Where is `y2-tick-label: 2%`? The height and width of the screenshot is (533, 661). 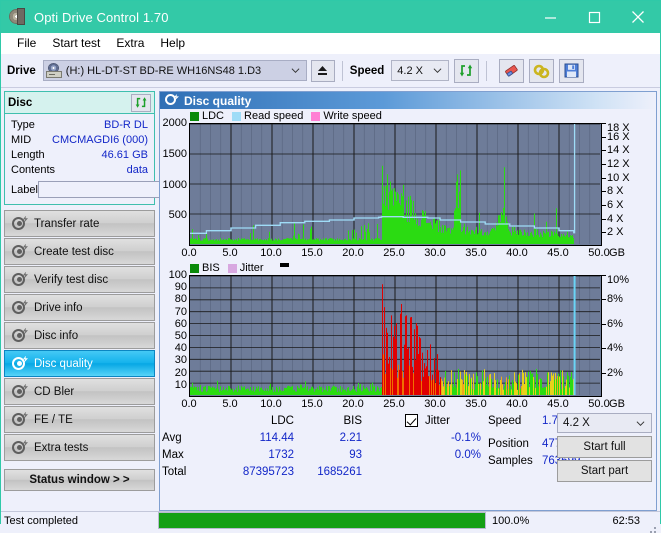 y2-tick-label: 2% is located at coordinates (615, 372).